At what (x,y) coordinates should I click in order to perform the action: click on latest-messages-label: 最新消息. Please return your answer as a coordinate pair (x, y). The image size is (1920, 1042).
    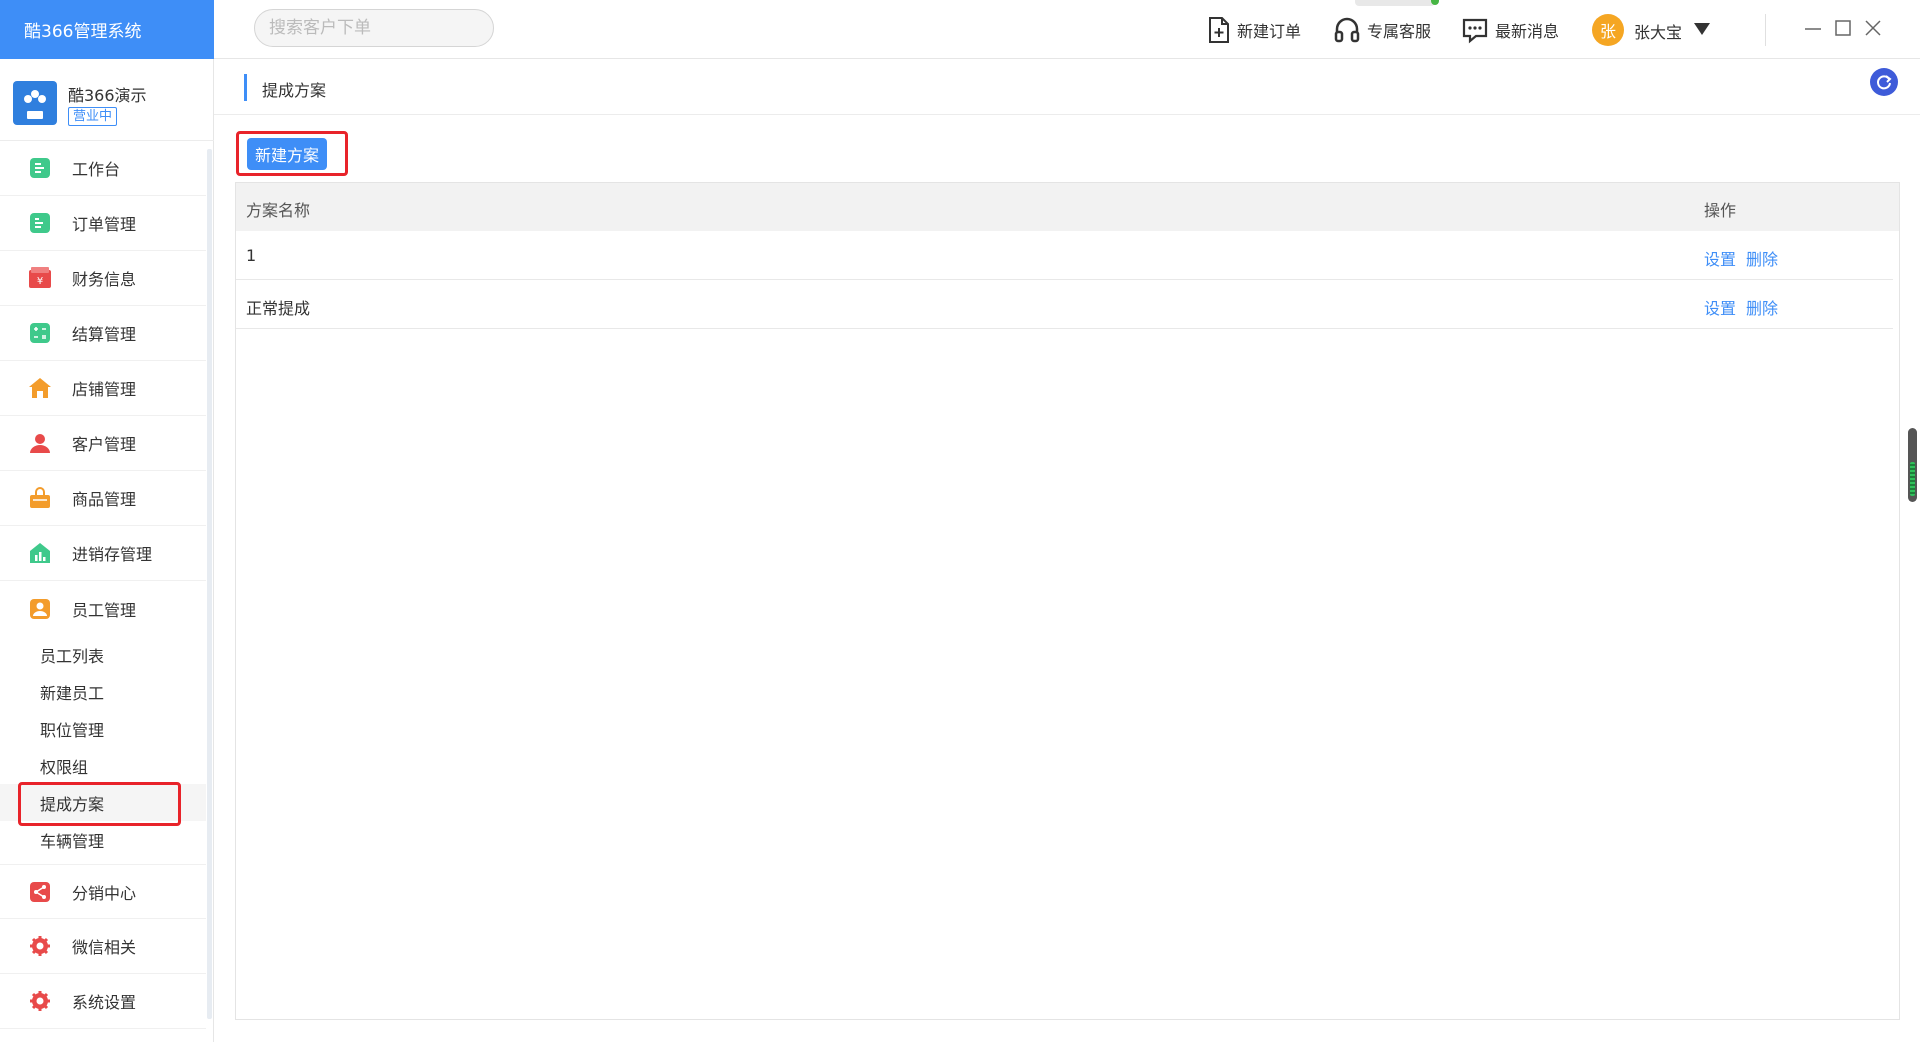
    Looking at the image, I should click on (1527, 31).